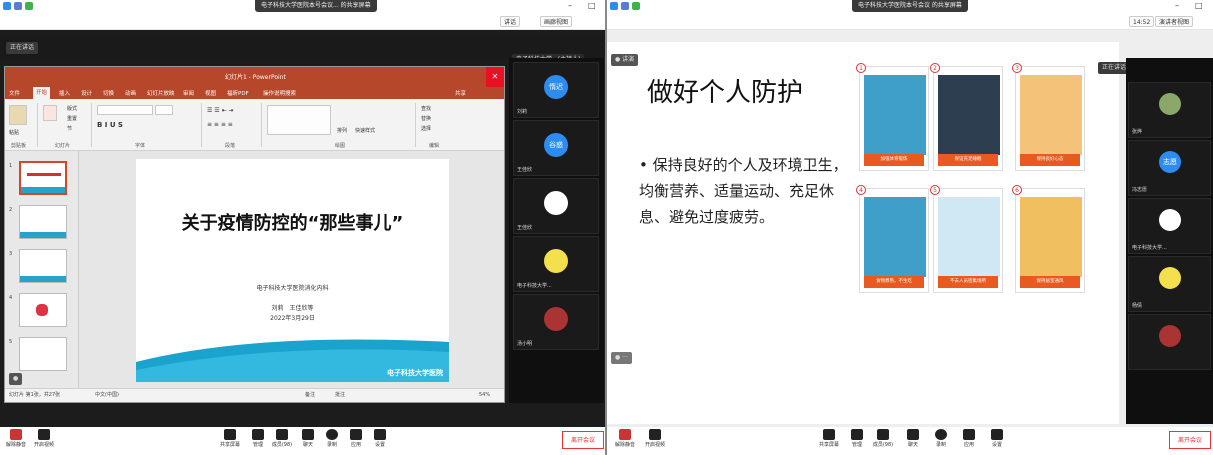 The height and width of the screenshot is (455, 1213). I want to click on shapes-gallery, so click(299, 120).